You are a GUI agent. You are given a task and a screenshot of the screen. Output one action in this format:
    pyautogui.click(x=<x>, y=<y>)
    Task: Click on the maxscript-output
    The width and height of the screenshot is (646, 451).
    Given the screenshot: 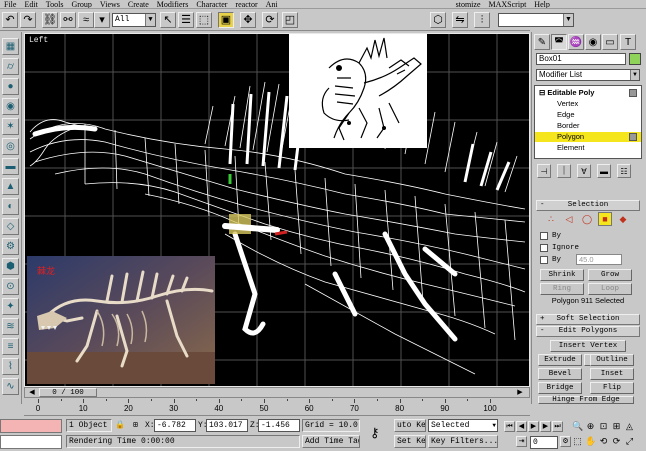 What is the action you would take?
    pyautogui.click(x=31, y=442)
    